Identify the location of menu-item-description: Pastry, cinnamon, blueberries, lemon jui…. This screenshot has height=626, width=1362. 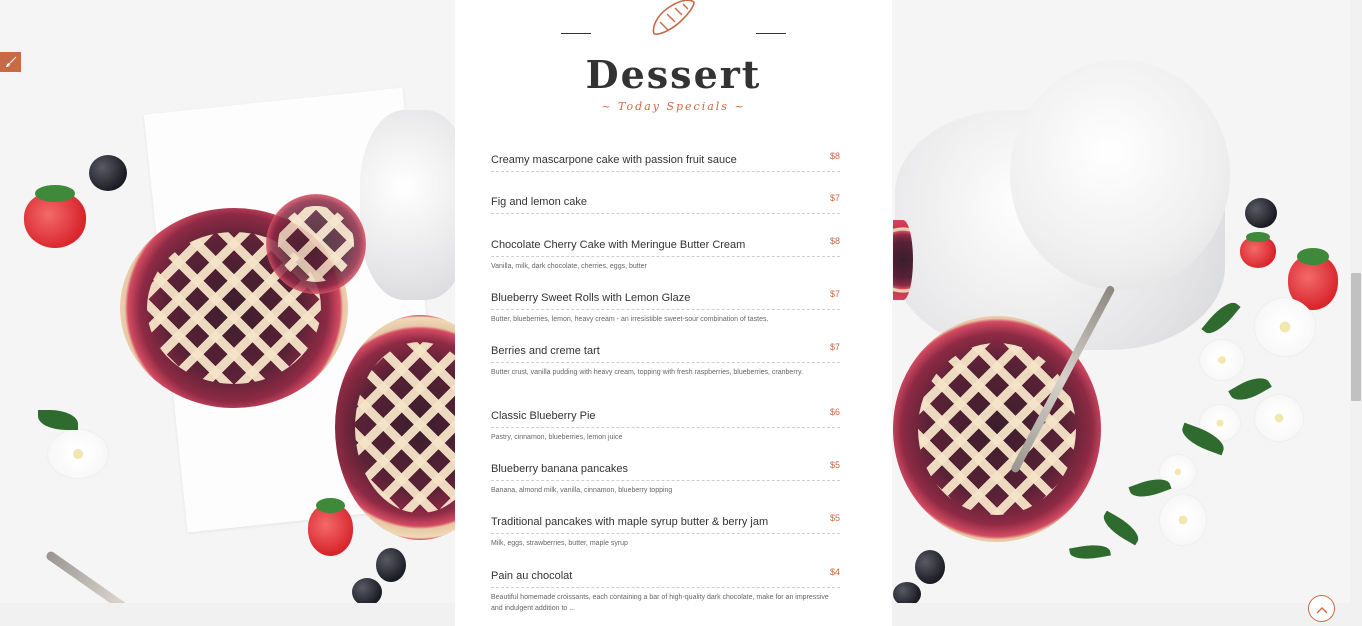
(557, 437).